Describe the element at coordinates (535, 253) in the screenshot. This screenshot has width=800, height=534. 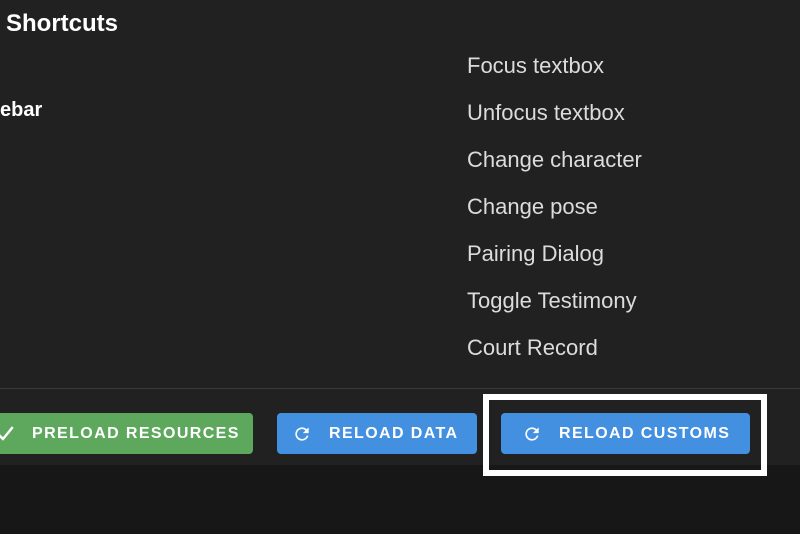
I see `shortcut-pairing-dialog: Pairing Dialog` at that location.